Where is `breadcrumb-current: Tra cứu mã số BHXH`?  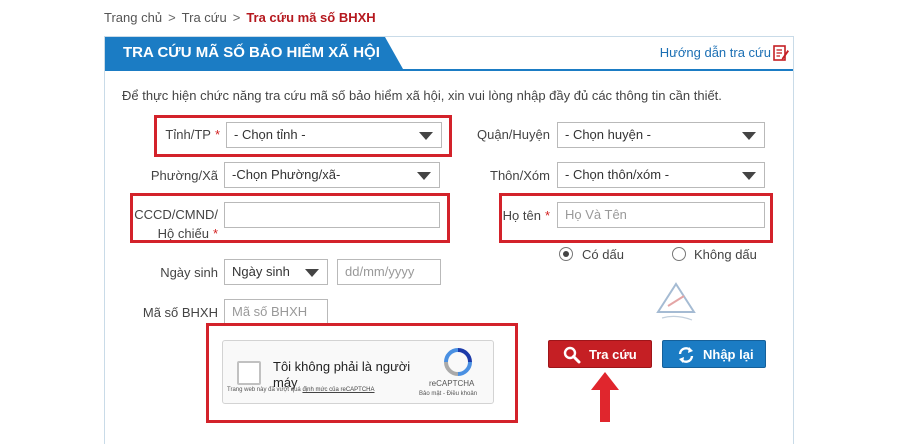
breadcrumb-current: Tra cứu mã số BHXH is located at coordinates (311, 17).